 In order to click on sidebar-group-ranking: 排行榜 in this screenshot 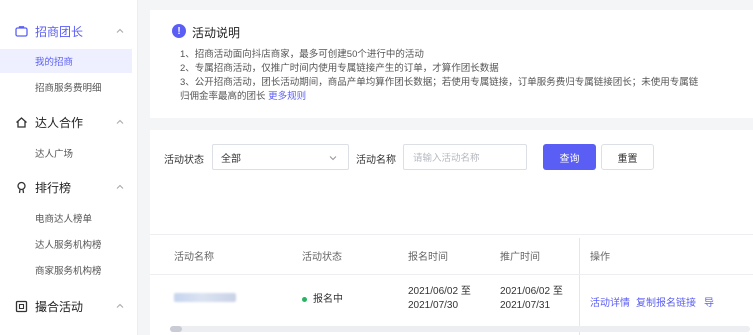, I will do `click(69, 187)`.